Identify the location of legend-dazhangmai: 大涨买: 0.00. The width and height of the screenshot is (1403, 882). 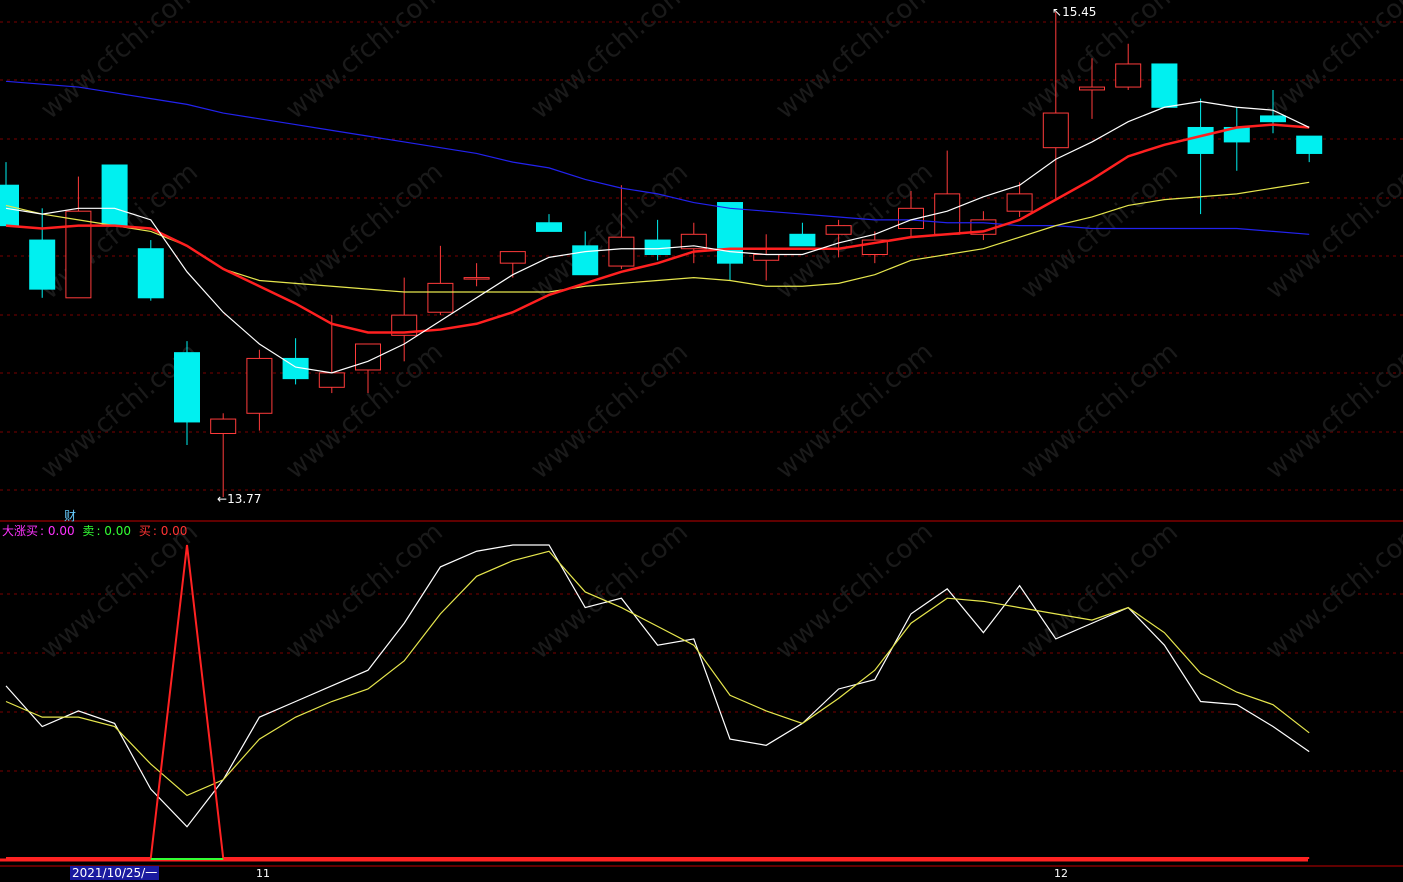
(38, 531).